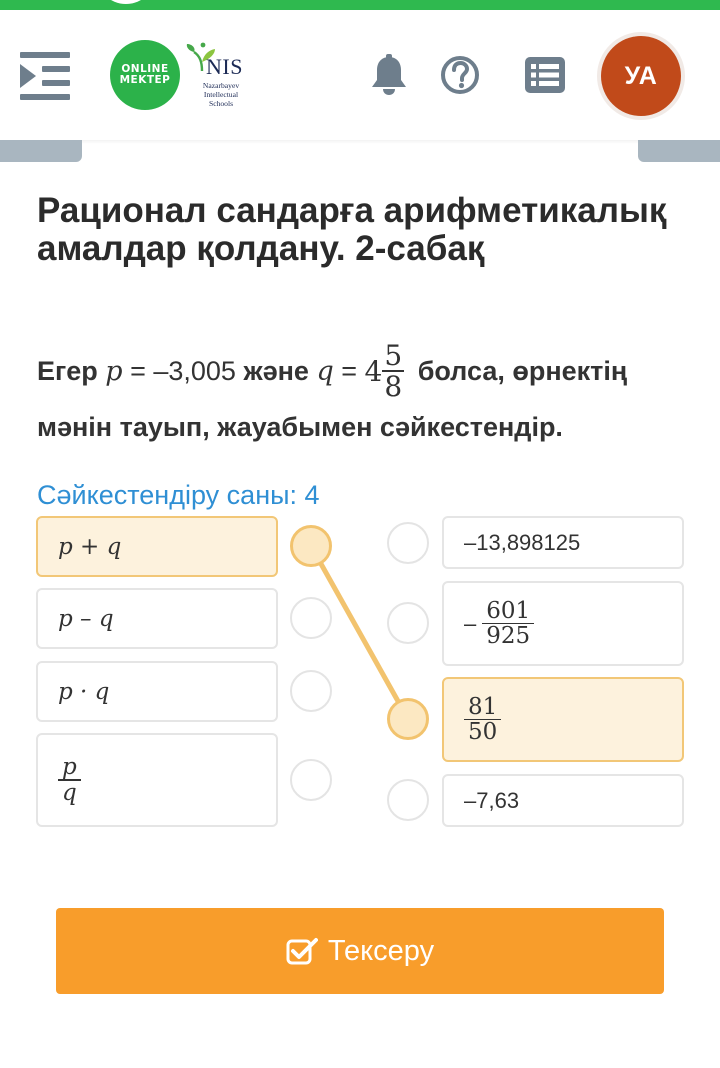 The height and width of the screenshot is (1068, 720). I want to click on right-item-1: –13,898125, so click(563, 542).